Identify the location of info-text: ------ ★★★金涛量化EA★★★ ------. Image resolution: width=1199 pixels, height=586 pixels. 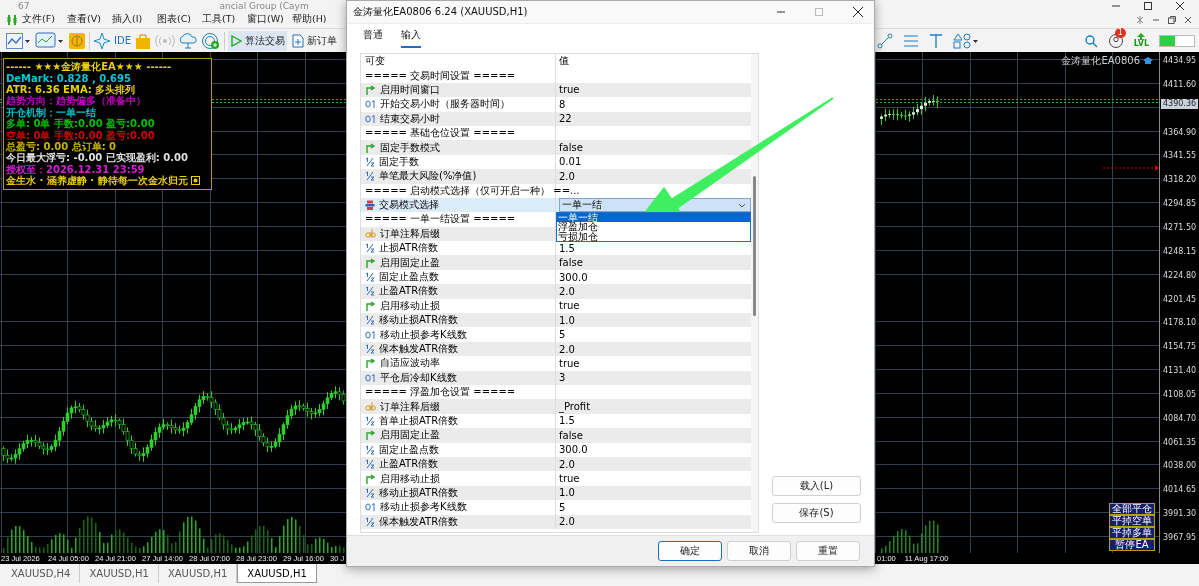
(89, 67).